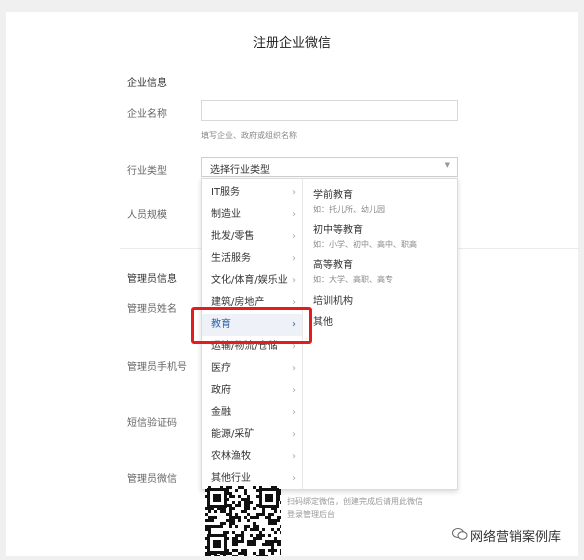 Image resolution: width=584 pixels, height=560 pixels. Describe the element at coordinates (353, 279) in the screenshot. I see `subcategory-example: 如：大学、高职、高专` at that location.